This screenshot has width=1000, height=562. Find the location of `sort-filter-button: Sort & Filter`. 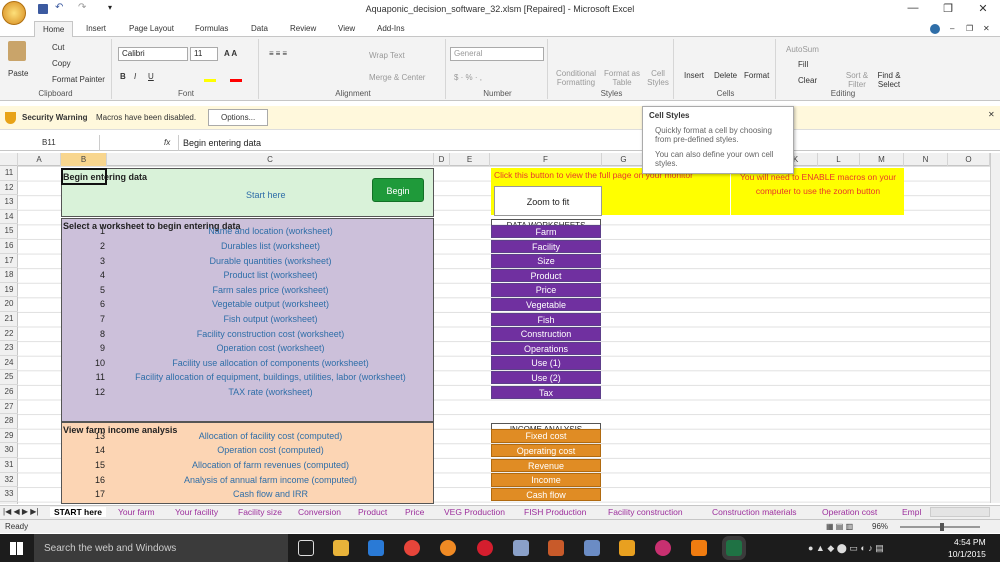

sort-filter-button: Sort & Filter is located at coordinates (857, 80).